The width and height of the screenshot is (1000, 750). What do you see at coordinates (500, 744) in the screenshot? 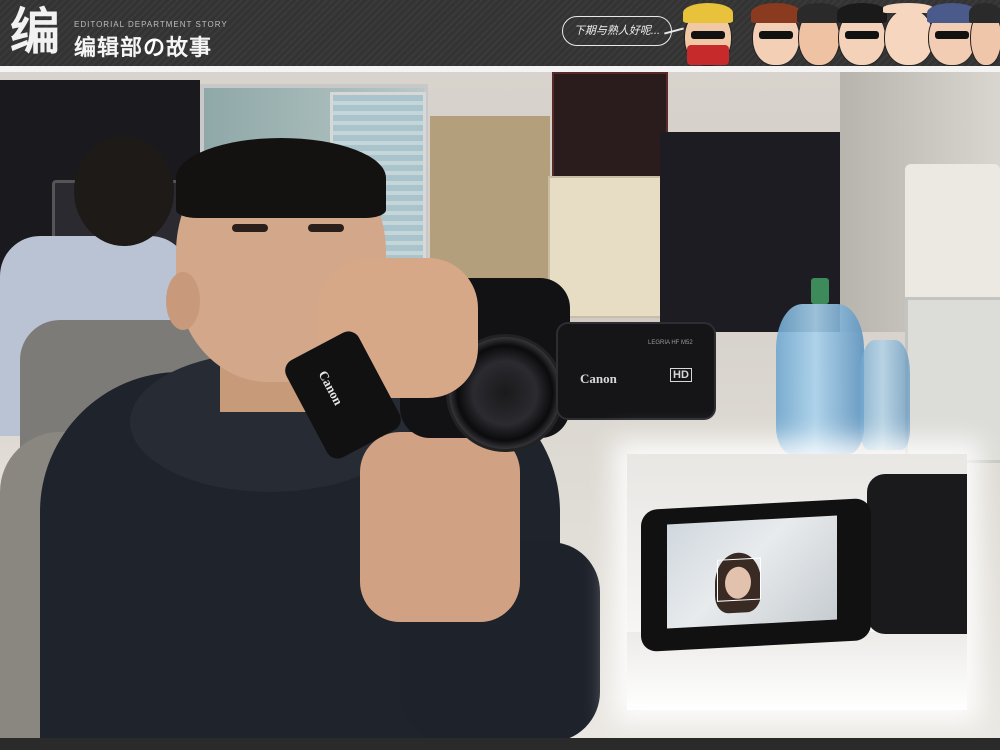
I see `footer-bar` at bounding box center [500, 744].